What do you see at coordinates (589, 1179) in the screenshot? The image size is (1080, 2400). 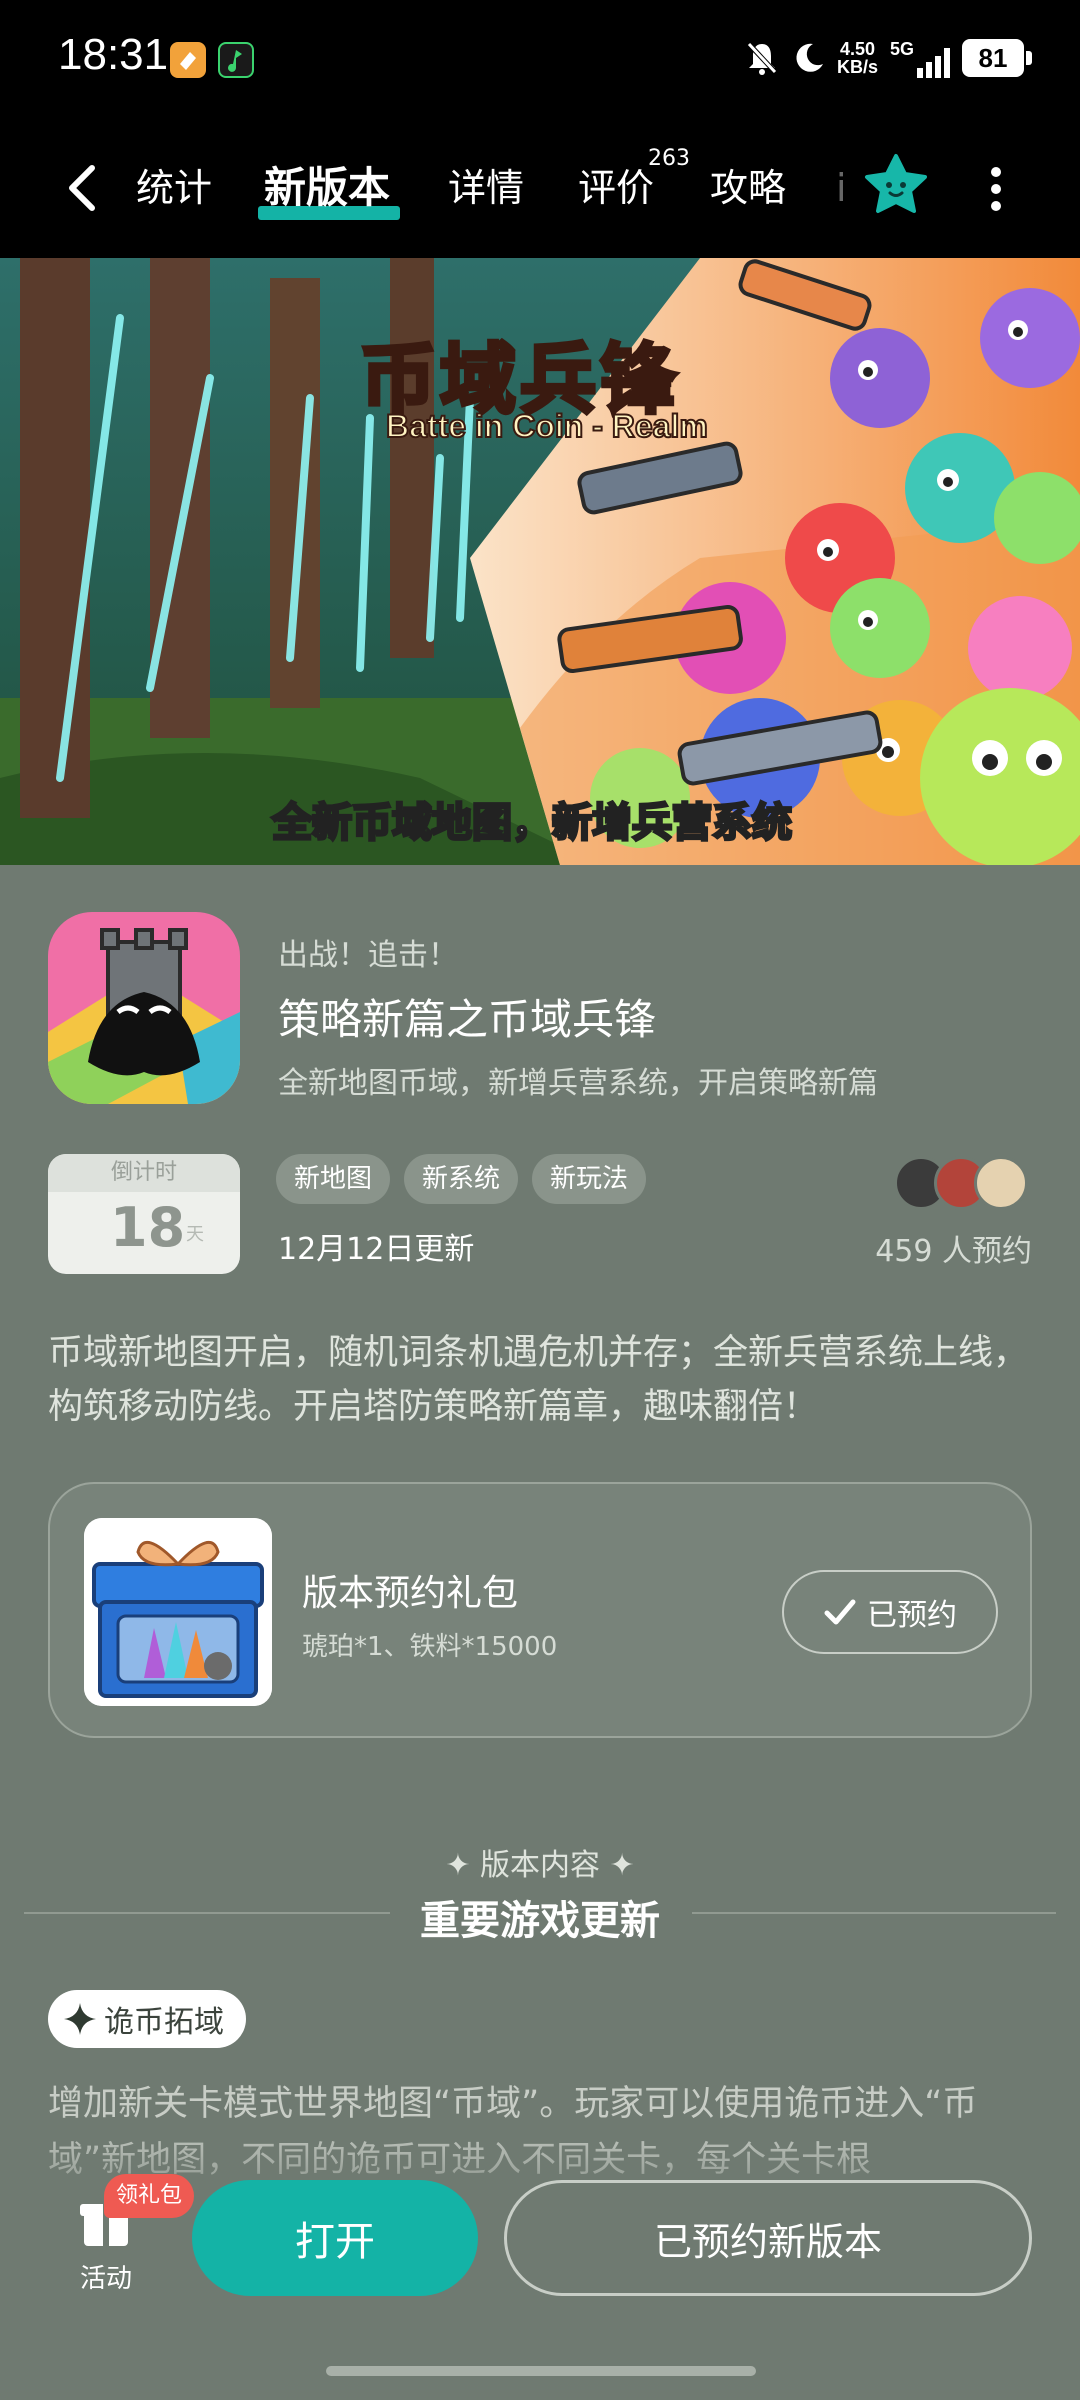 I see `tag-new-gameplay: 新玩法` at bounding box center [589, 1179].